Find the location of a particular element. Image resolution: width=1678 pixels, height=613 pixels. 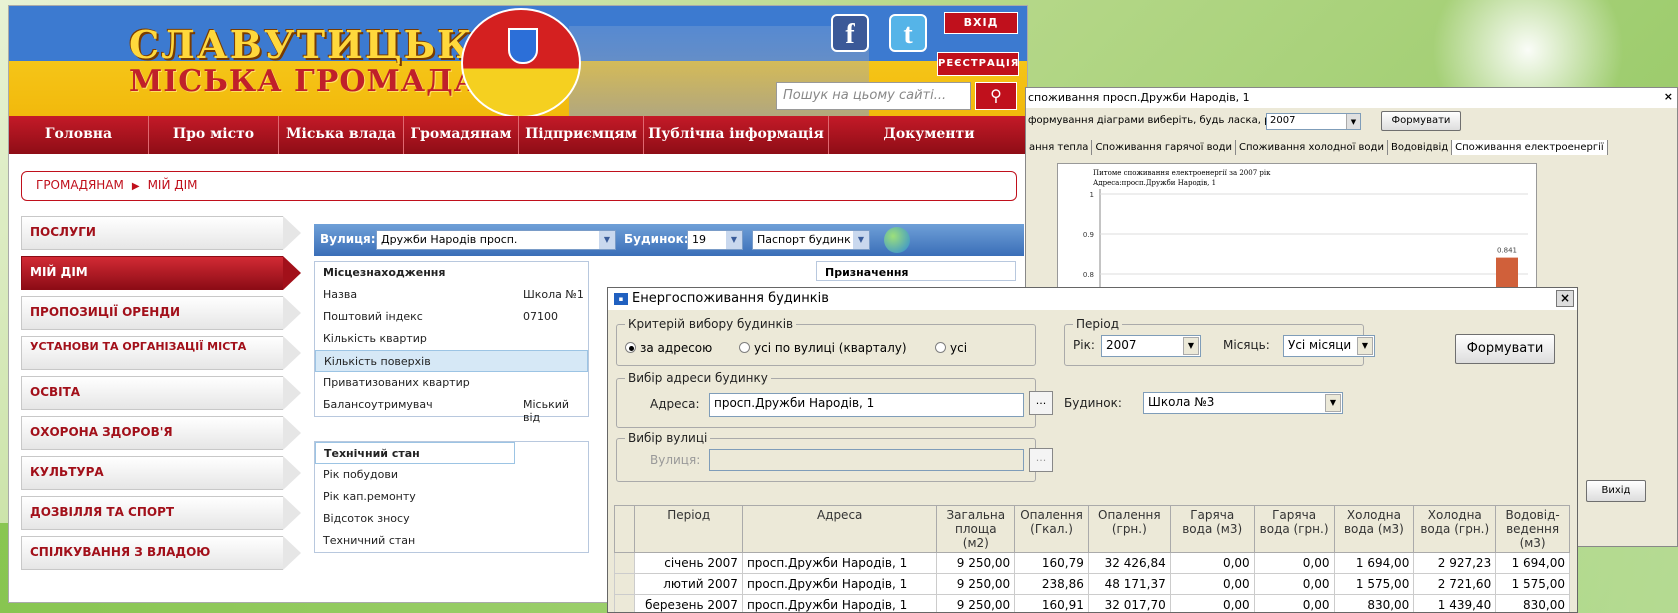

sidebar-item-rent-offers: ПРОПОЗИЦІЇ ОРЕНДИ is located at coordinates (161, 313).